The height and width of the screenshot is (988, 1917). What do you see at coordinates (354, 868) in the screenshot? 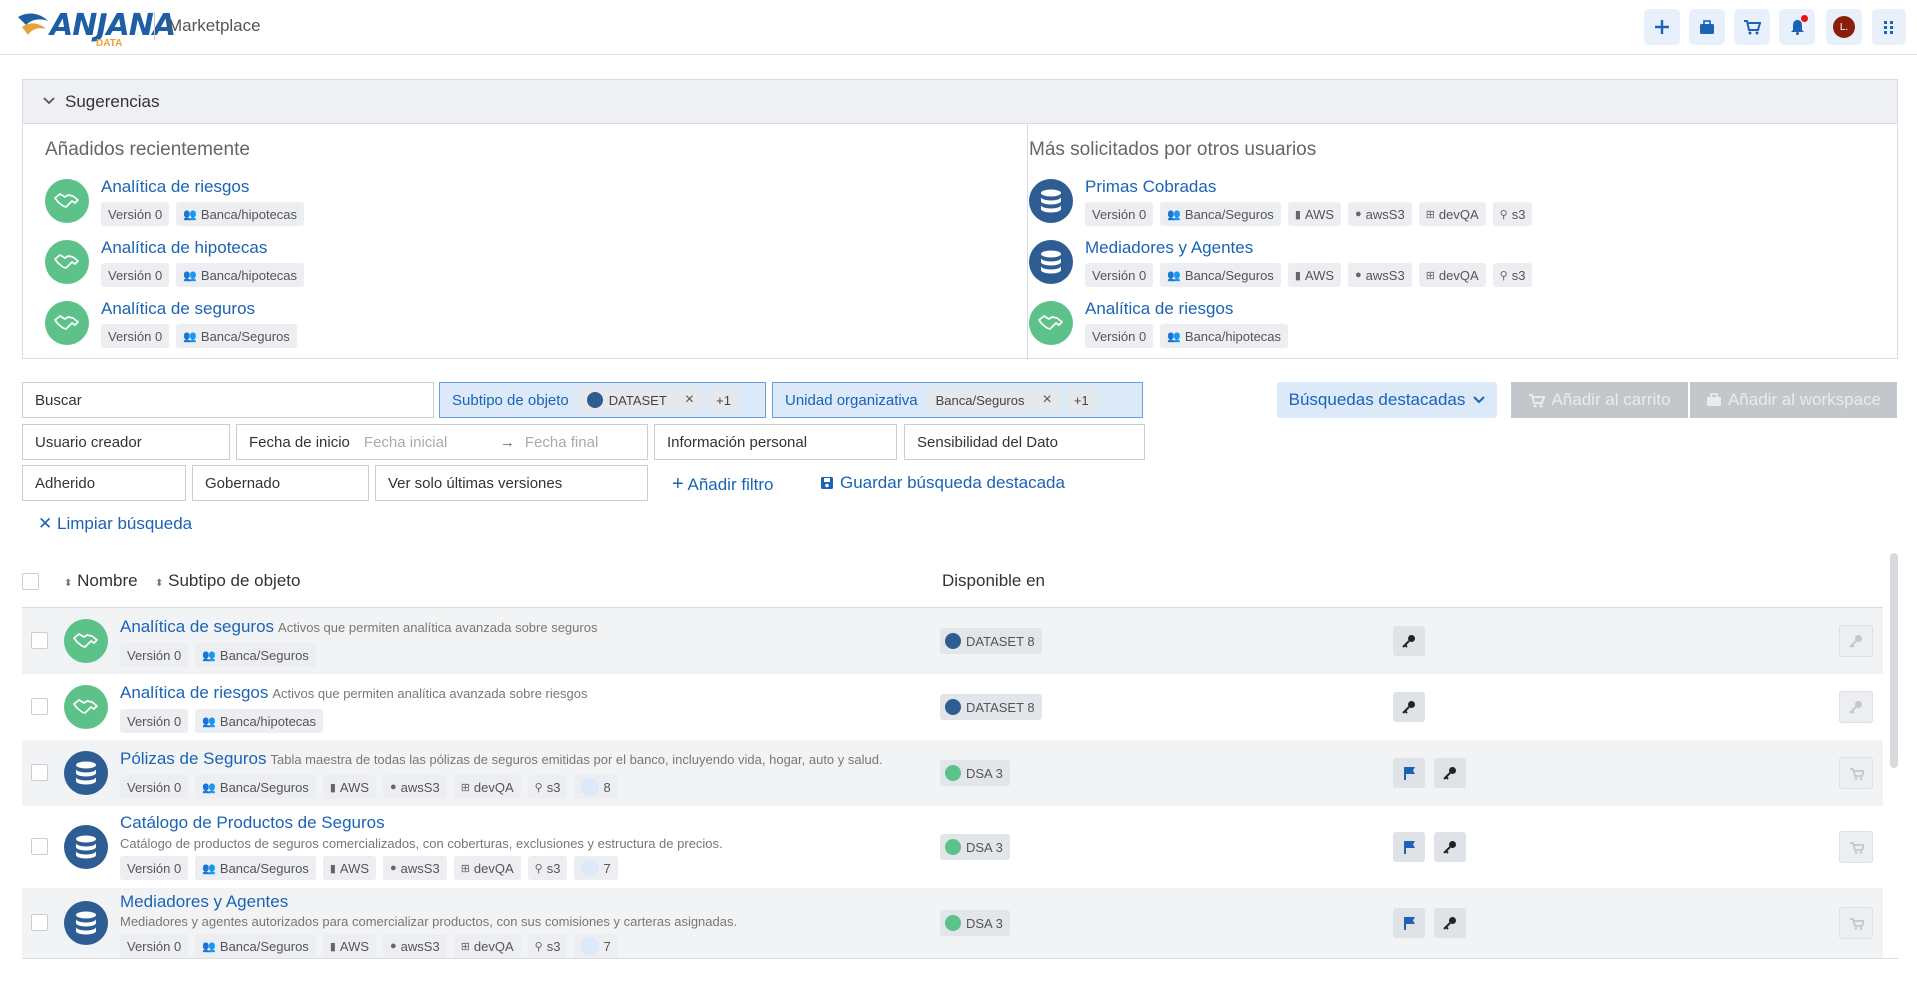
I see `tag-label: AWS` at bounding box center [354, 868].